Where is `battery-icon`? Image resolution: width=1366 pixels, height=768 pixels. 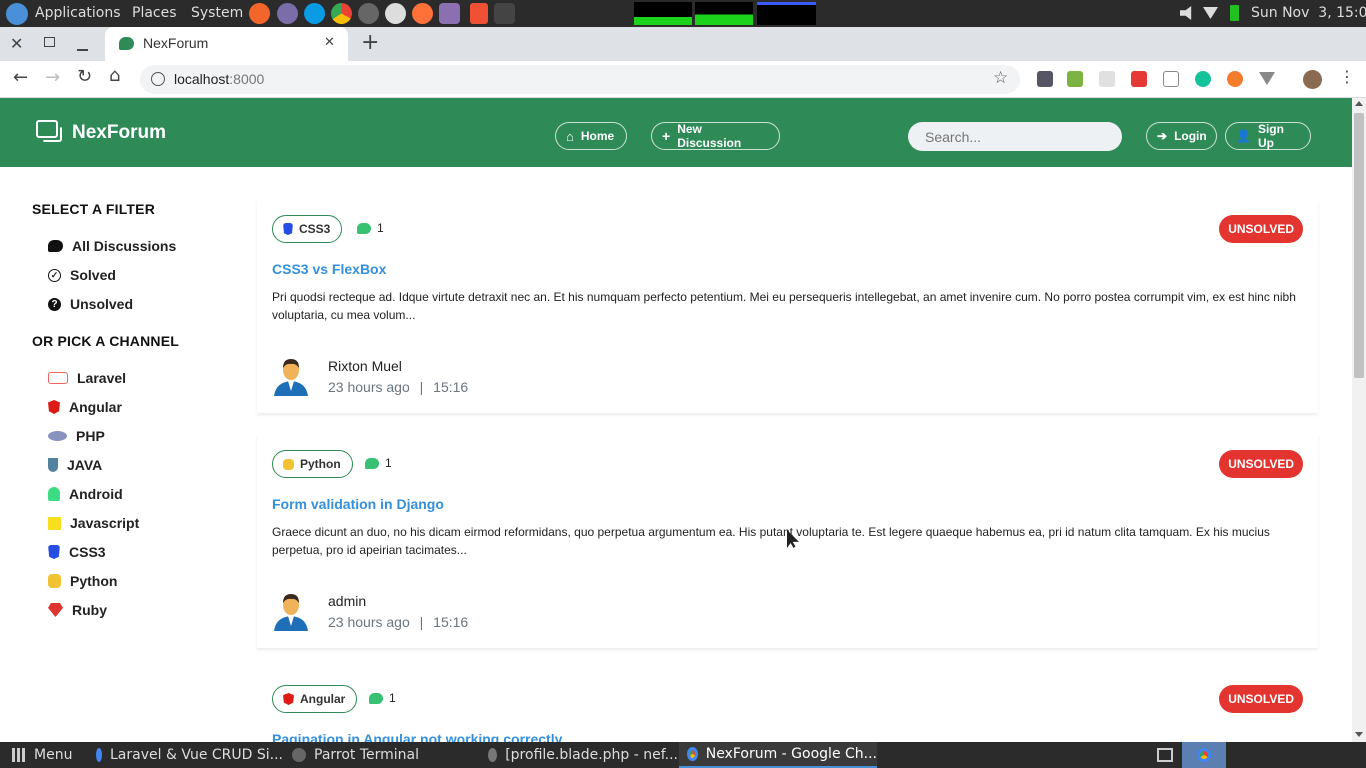
battery-icon is located at coordinates (1234, 13).